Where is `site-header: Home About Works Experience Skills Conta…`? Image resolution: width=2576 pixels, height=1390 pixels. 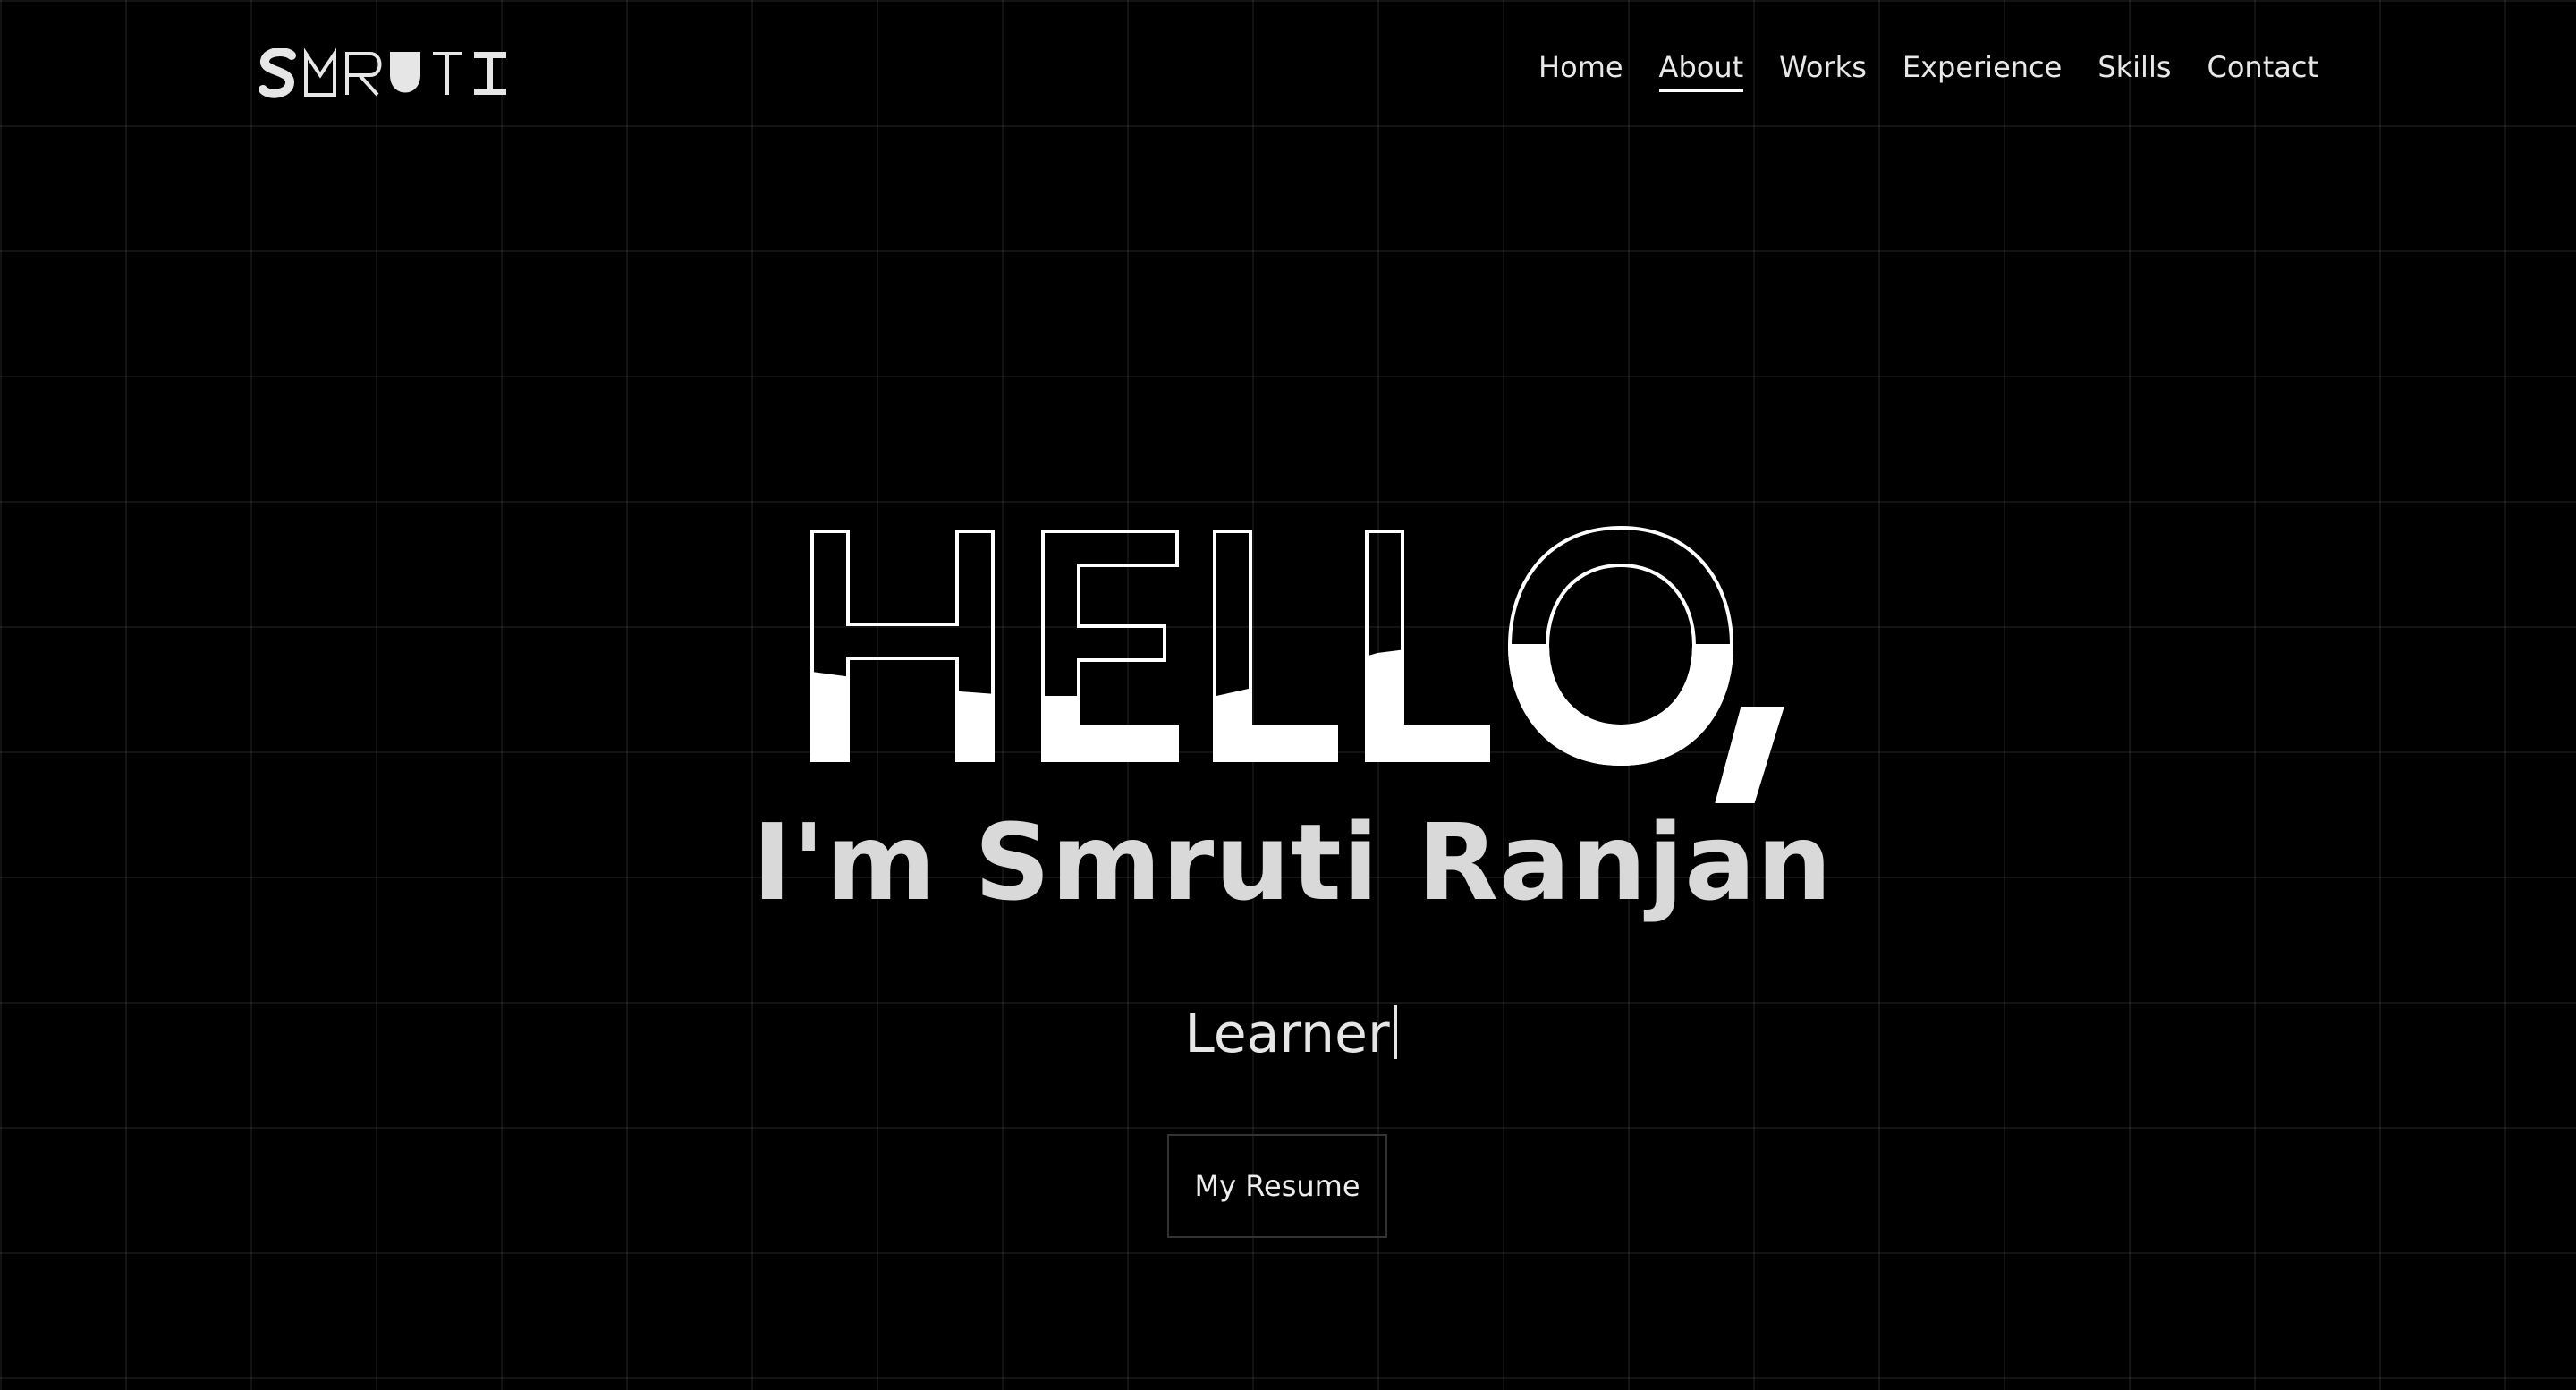 site-header: Home About Works Experience Skills Conta… is located at coordinates (1288, 71).